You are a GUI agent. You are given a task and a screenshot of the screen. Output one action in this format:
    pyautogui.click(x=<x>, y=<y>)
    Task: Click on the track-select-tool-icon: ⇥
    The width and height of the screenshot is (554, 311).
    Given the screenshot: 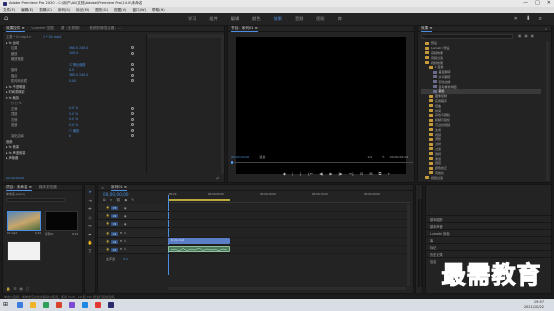 What is the action you would take?
    pyautogui.click(x=89, y=200)
    